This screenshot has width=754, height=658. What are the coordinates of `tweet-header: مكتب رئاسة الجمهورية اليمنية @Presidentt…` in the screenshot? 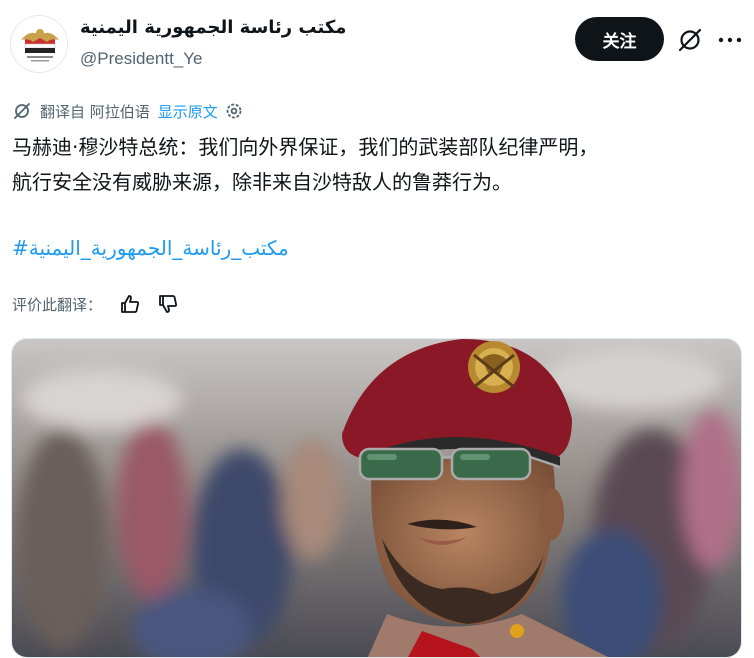 It's located at (377, 45).